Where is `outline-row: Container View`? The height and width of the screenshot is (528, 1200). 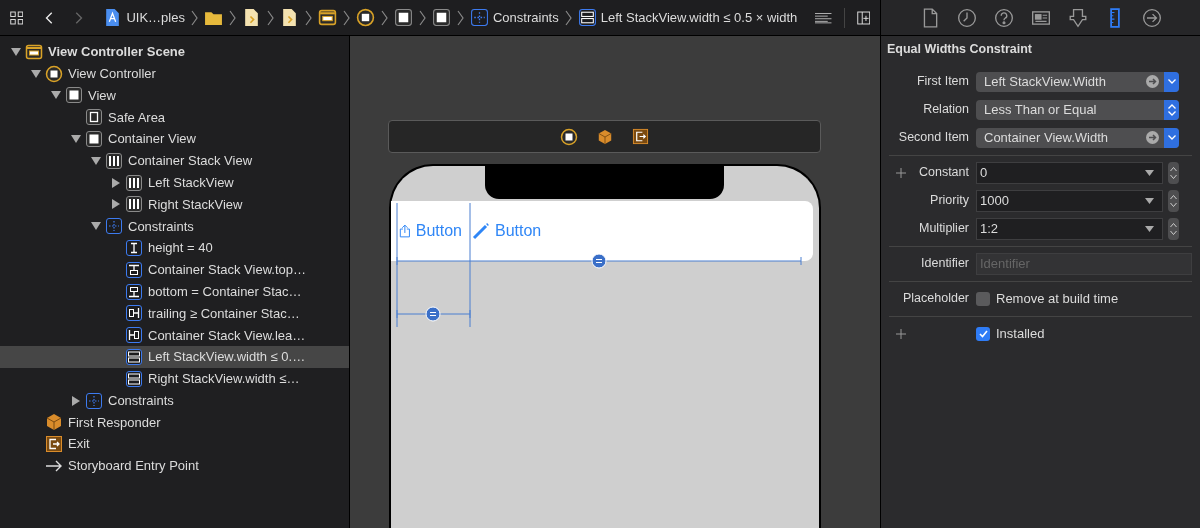 outline-row: Container View is located at coordinates (174, 139).